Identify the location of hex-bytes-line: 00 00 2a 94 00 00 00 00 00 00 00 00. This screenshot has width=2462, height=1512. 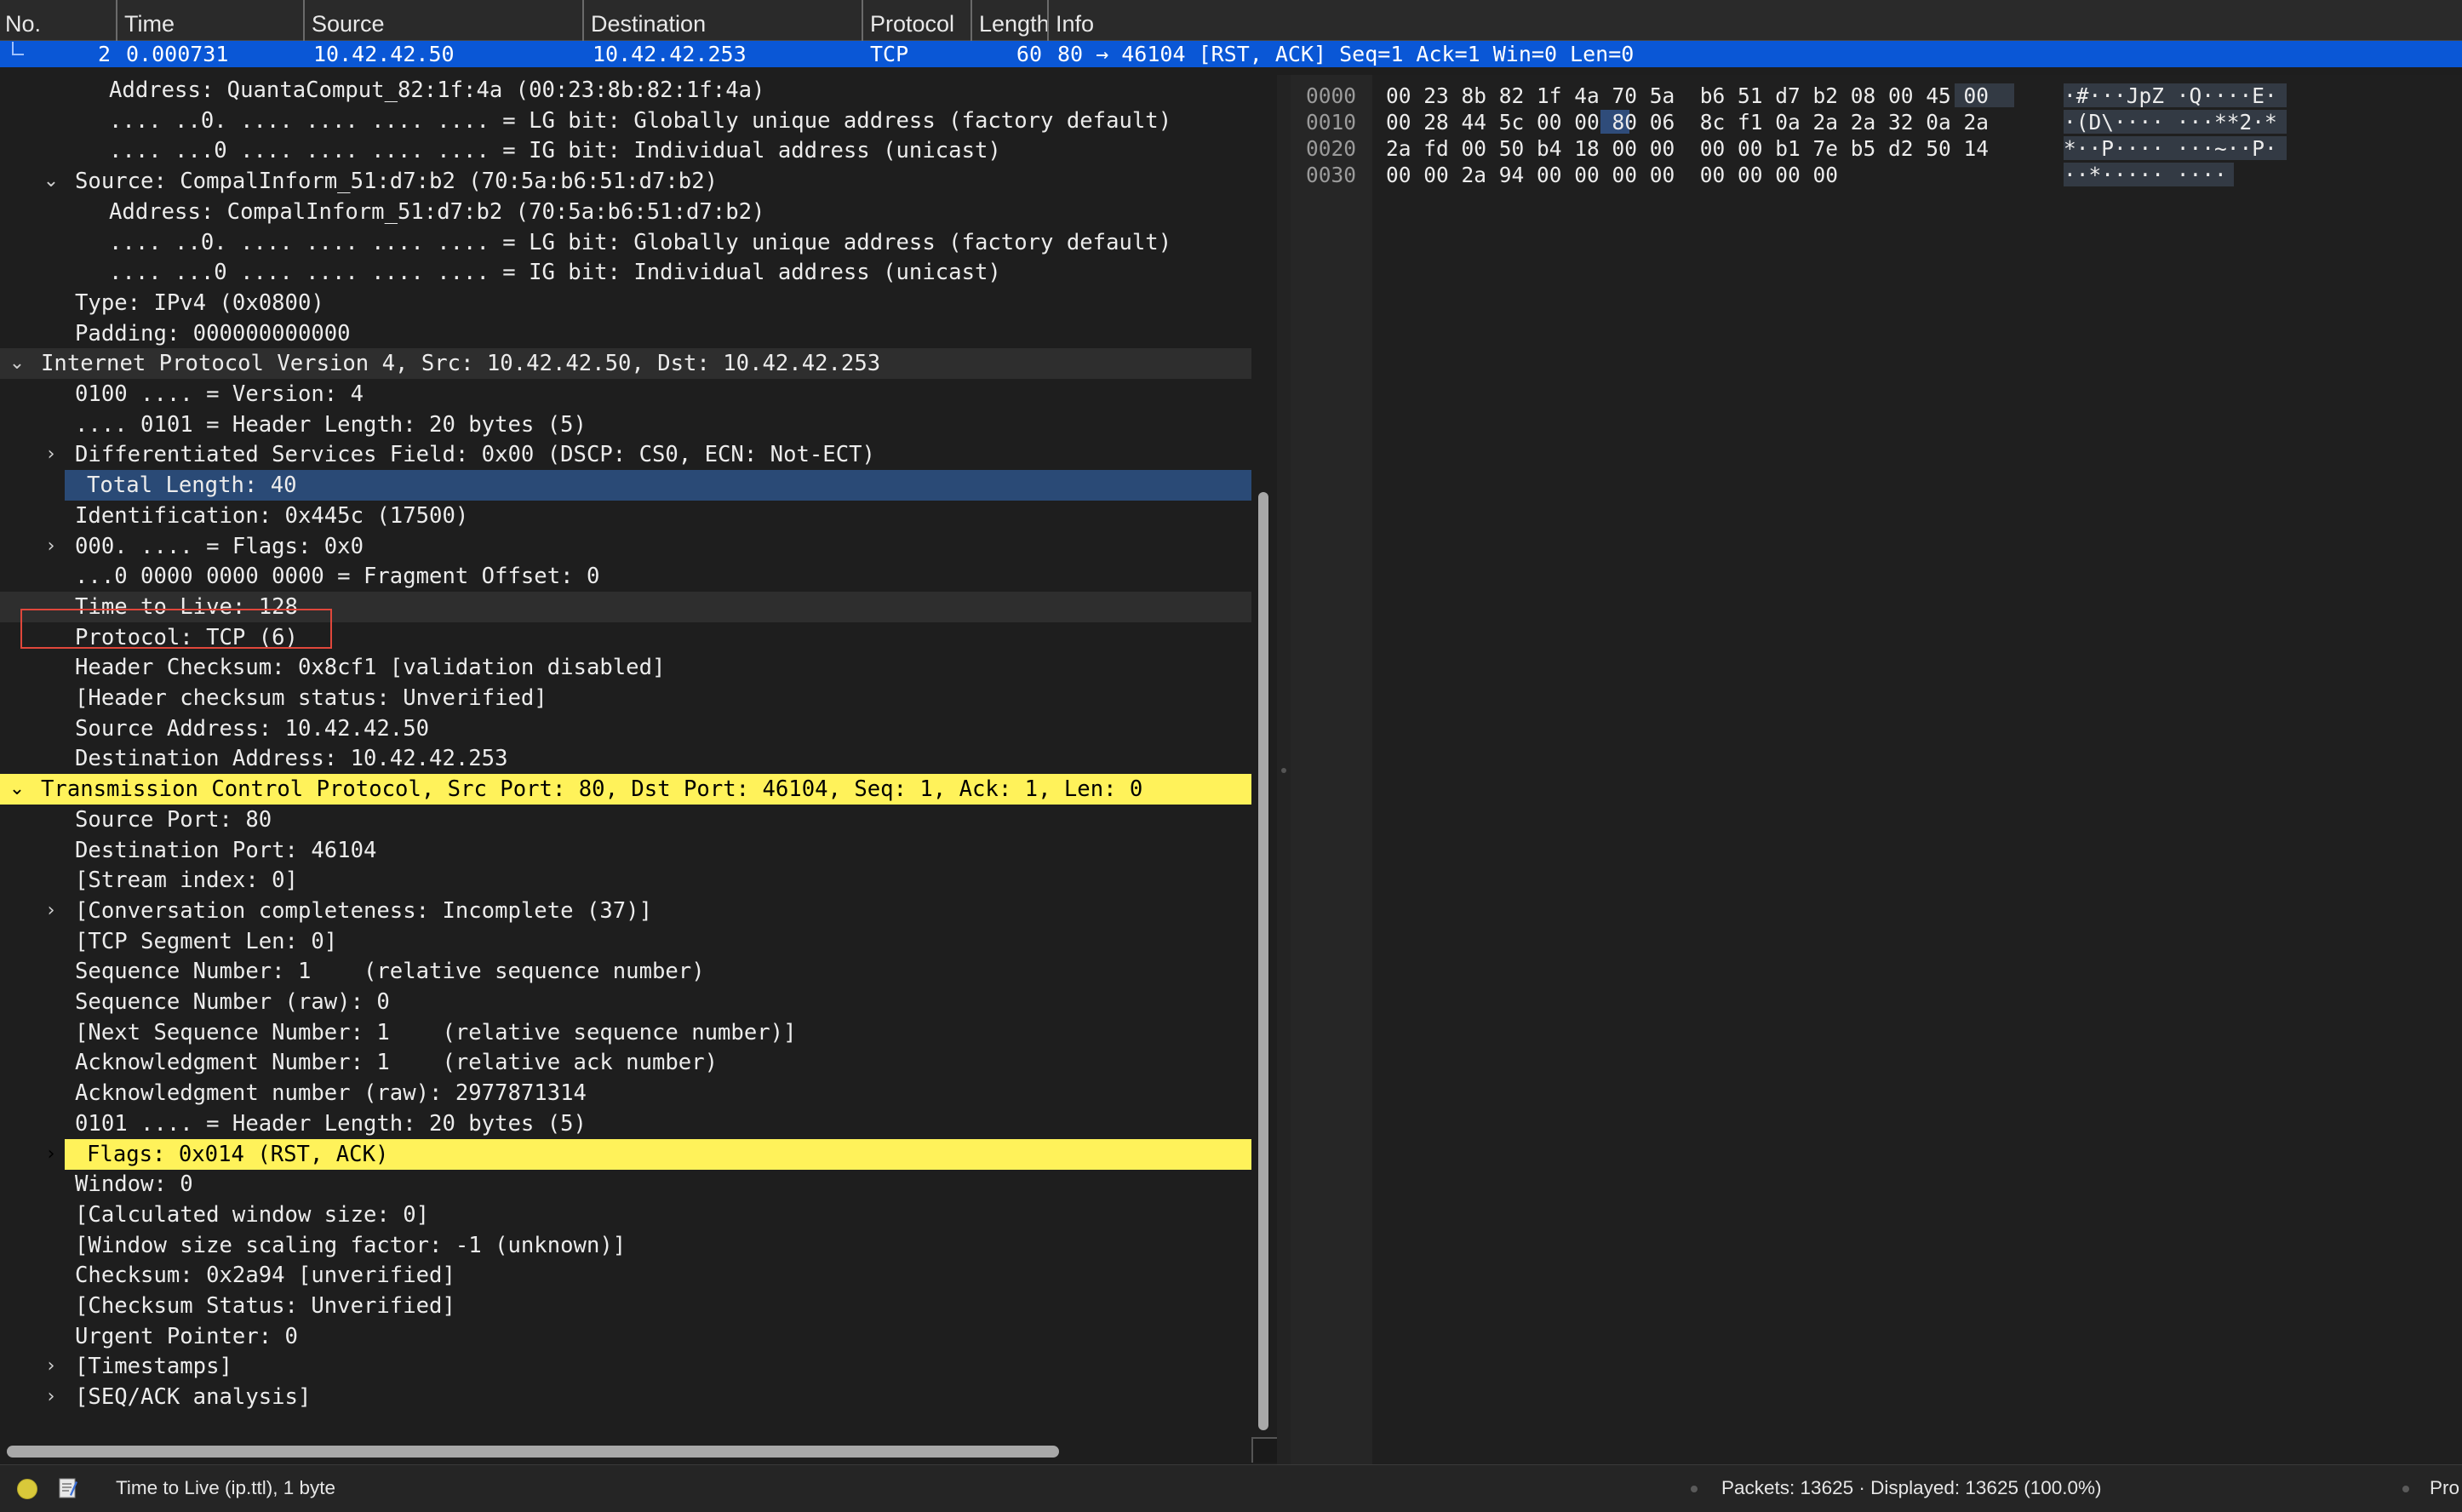
(1612, 175).